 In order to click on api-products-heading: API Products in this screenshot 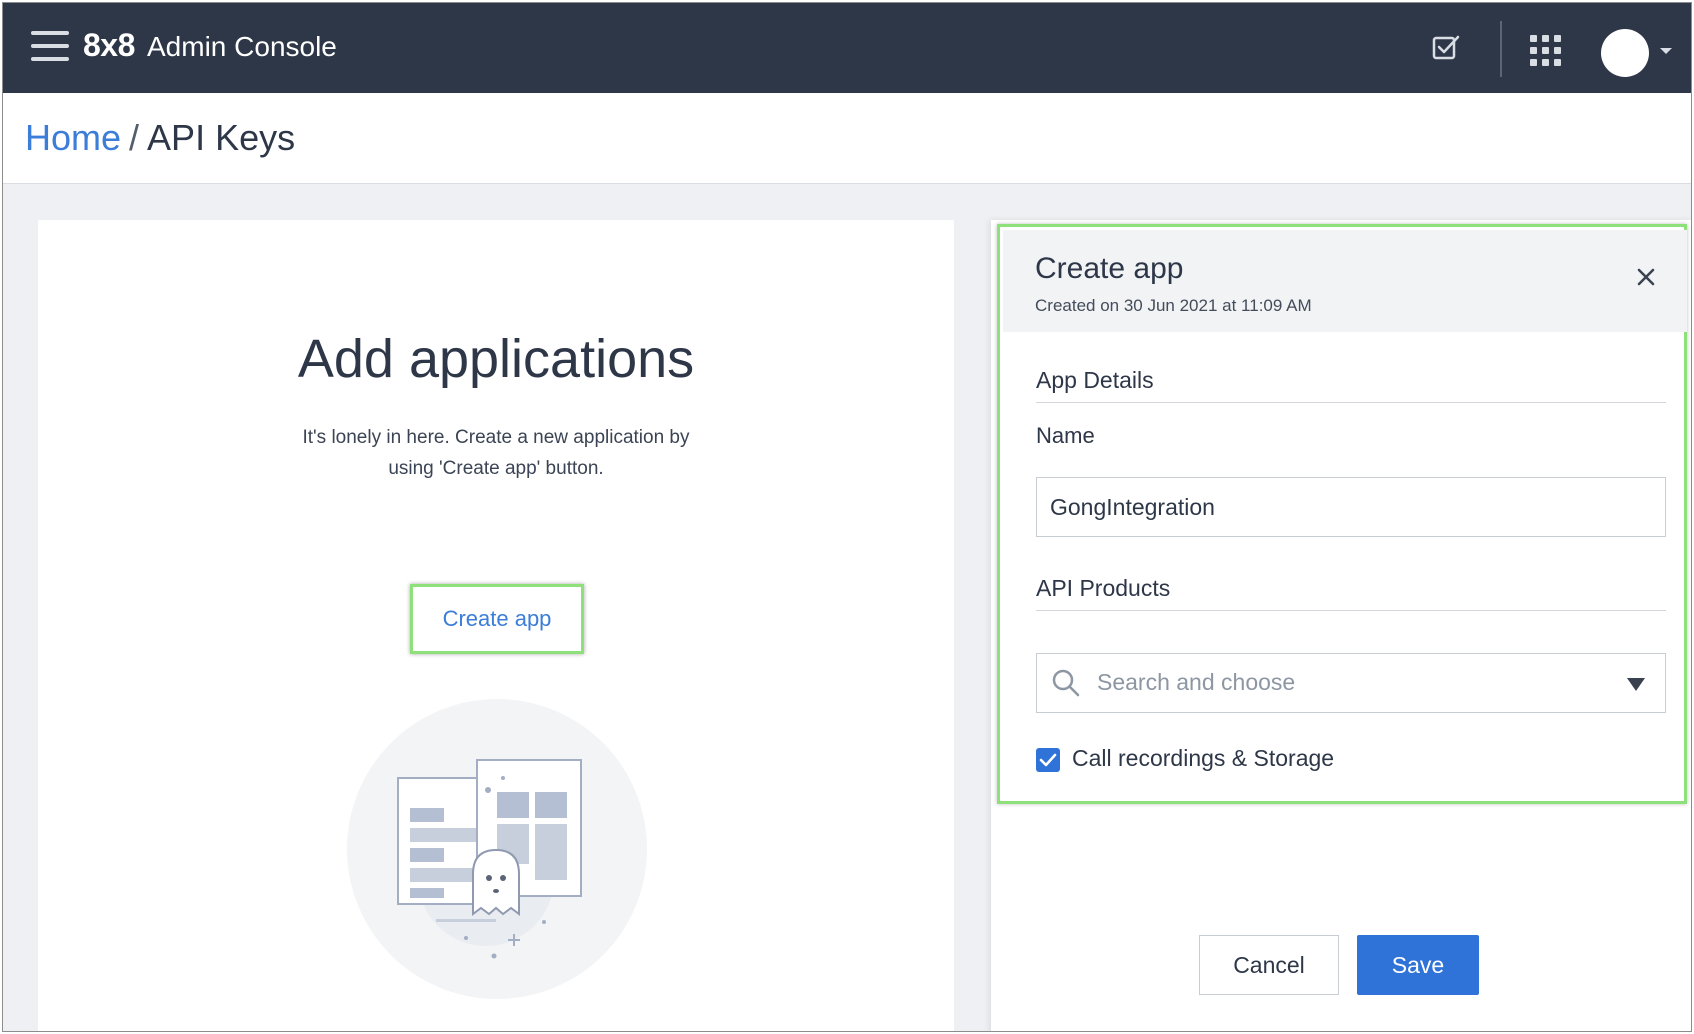, I will do `click(1103, 588)`.